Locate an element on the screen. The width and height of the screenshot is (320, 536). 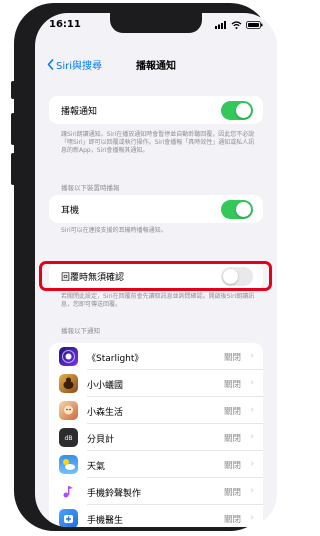
announce-label: 播報通知 is located at coordinates (79, 111).